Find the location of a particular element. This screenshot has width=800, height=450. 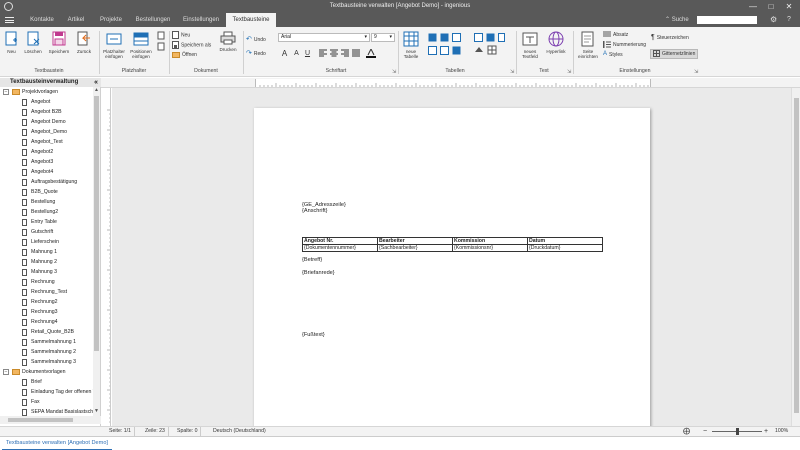

collapse-sidebar-icon: « is located at coordinates (96, 82).